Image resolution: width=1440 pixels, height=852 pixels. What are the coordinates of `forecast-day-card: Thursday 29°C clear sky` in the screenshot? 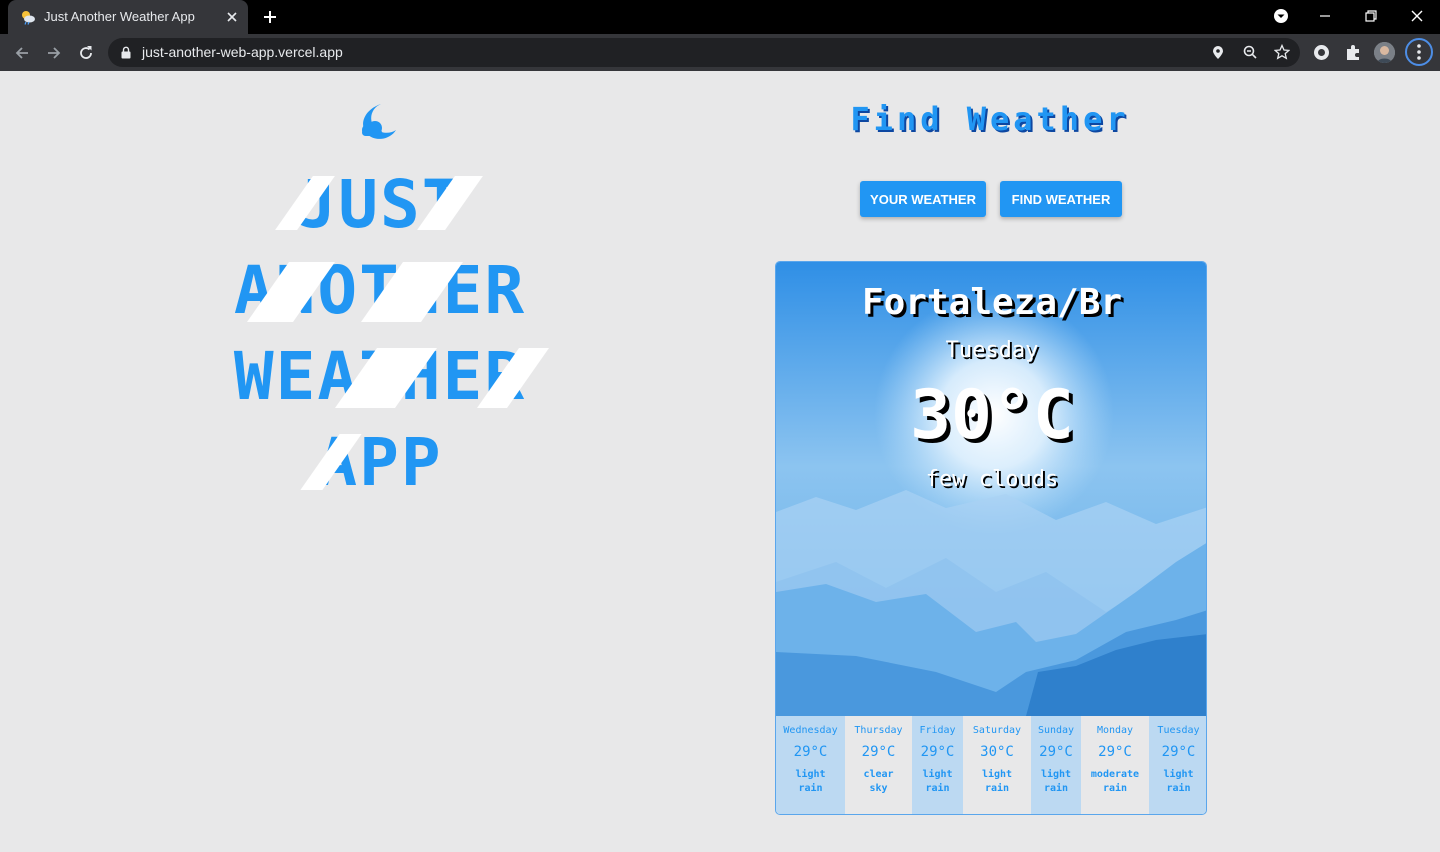 It's located at (878, 765).